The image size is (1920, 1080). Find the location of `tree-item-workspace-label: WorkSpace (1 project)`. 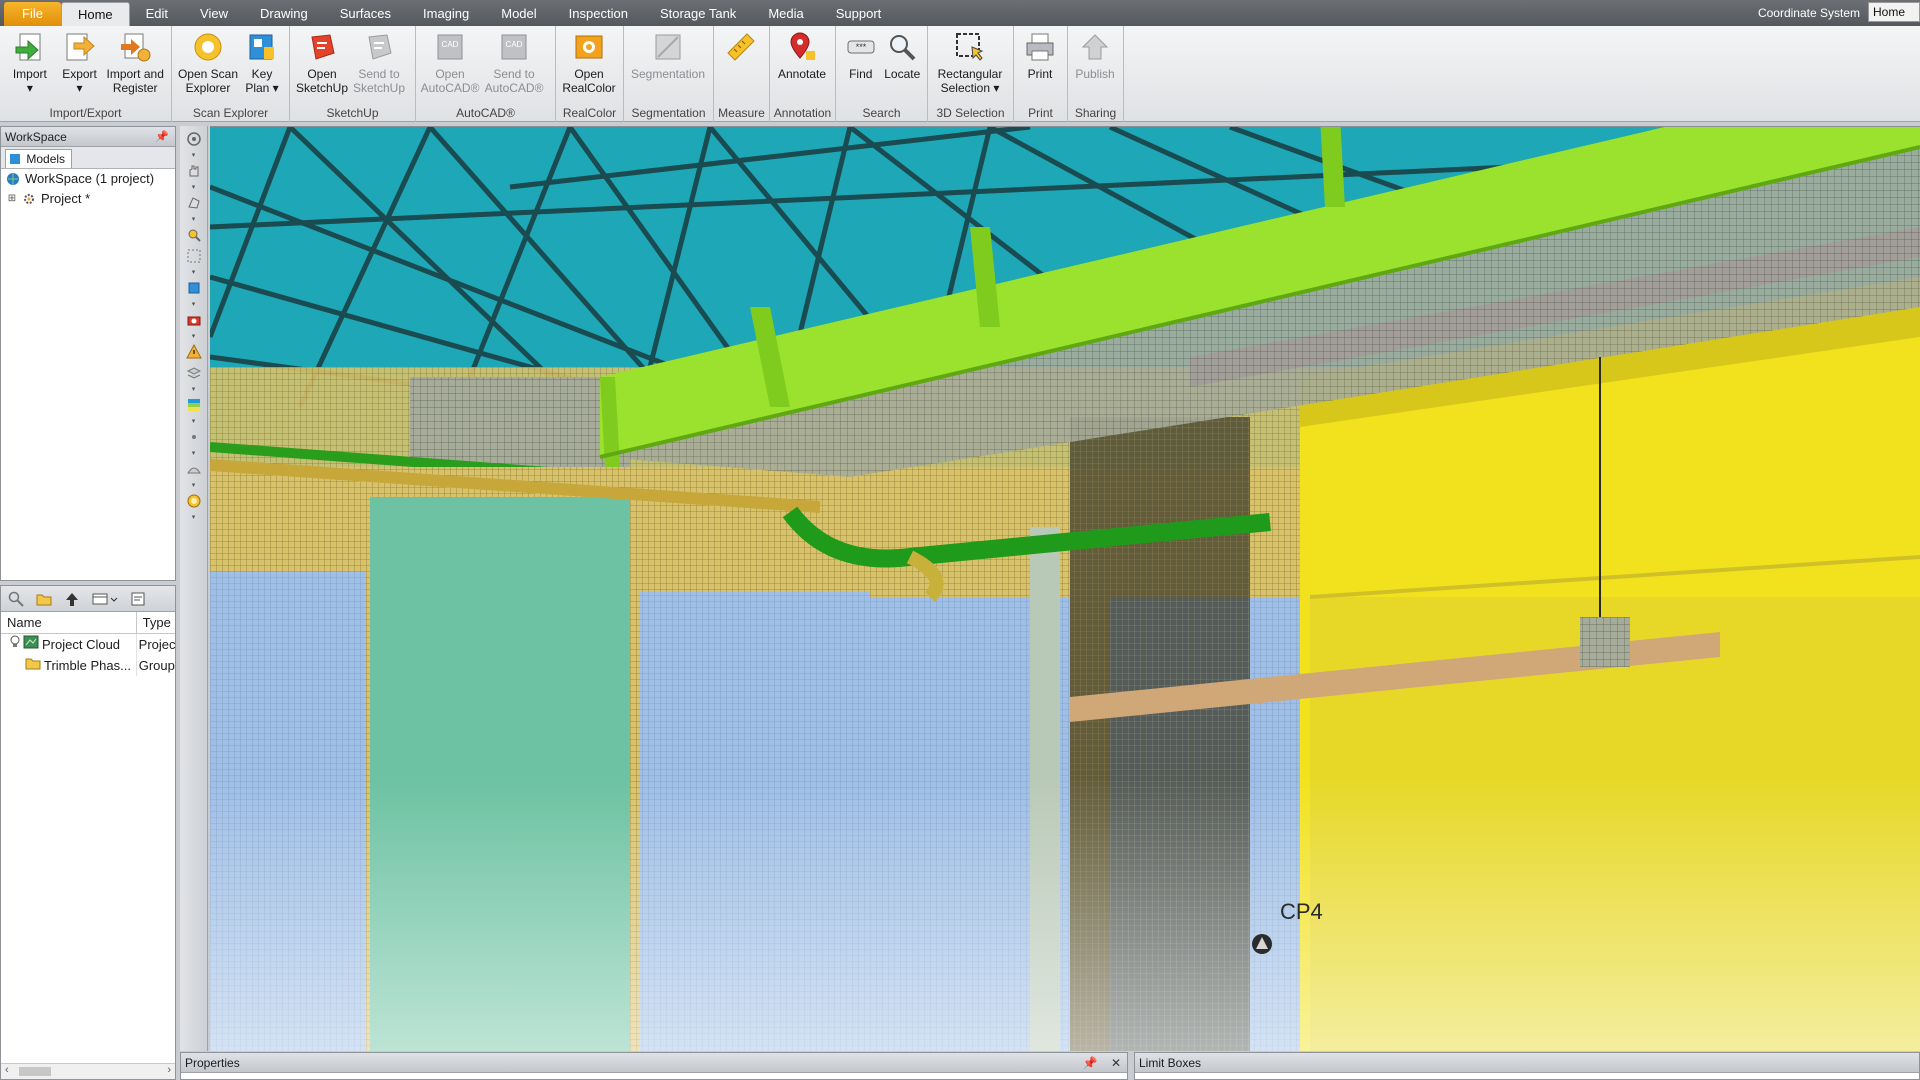

tree-item-workspace-label: WorkSpace (1 project) is located at coordinates (90, 178).